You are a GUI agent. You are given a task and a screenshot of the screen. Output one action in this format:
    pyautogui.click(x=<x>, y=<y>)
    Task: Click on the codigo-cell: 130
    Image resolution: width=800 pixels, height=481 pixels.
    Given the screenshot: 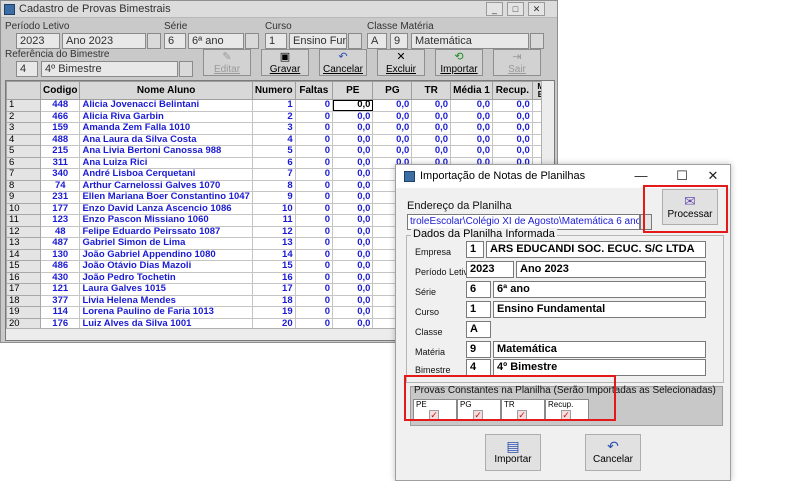 What is the action you would take?
    pyautogui.click(x=60, y=254)
    